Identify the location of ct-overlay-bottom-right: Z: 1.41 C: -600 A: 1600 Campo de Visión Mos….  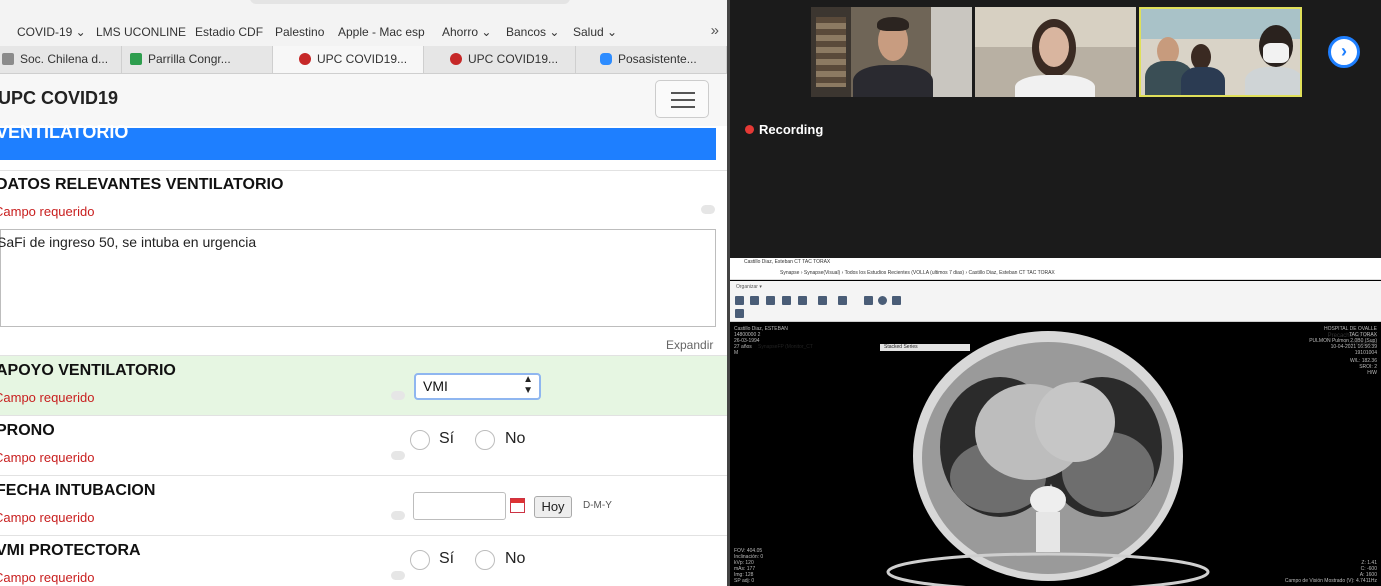
(1330, 572).